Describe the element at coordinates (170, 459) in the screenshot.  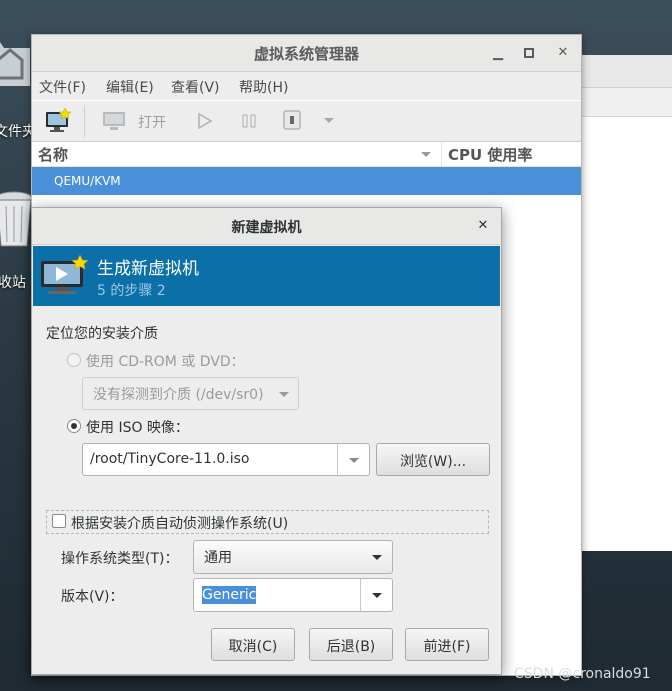
I see `iso-path-value: /root/TinyCore-11.0.iso` at that location.